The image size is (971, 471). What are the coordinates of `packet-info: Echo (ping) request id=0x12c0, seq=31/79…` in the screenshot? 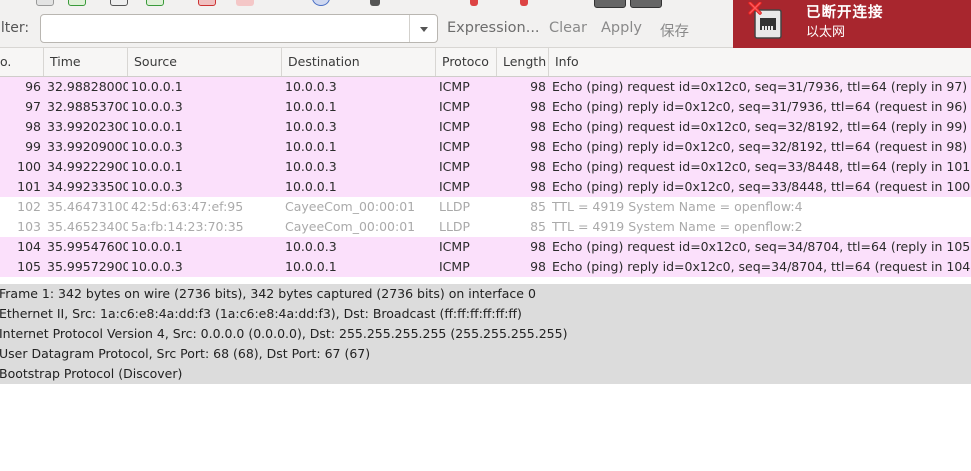 It's located at (760, 86).